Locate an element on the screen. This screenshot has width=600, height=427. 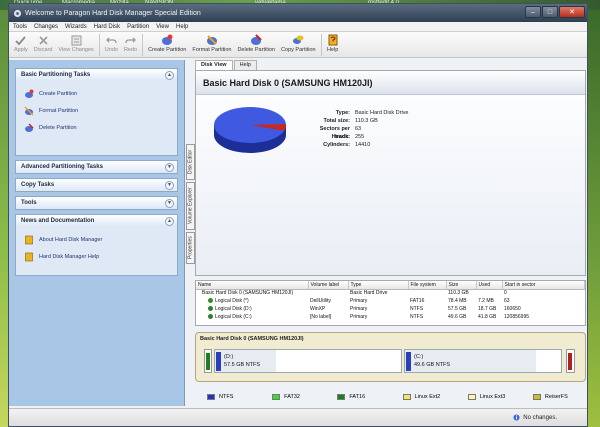
col-volume-label: Volume label is located at coordinates (328, 285).